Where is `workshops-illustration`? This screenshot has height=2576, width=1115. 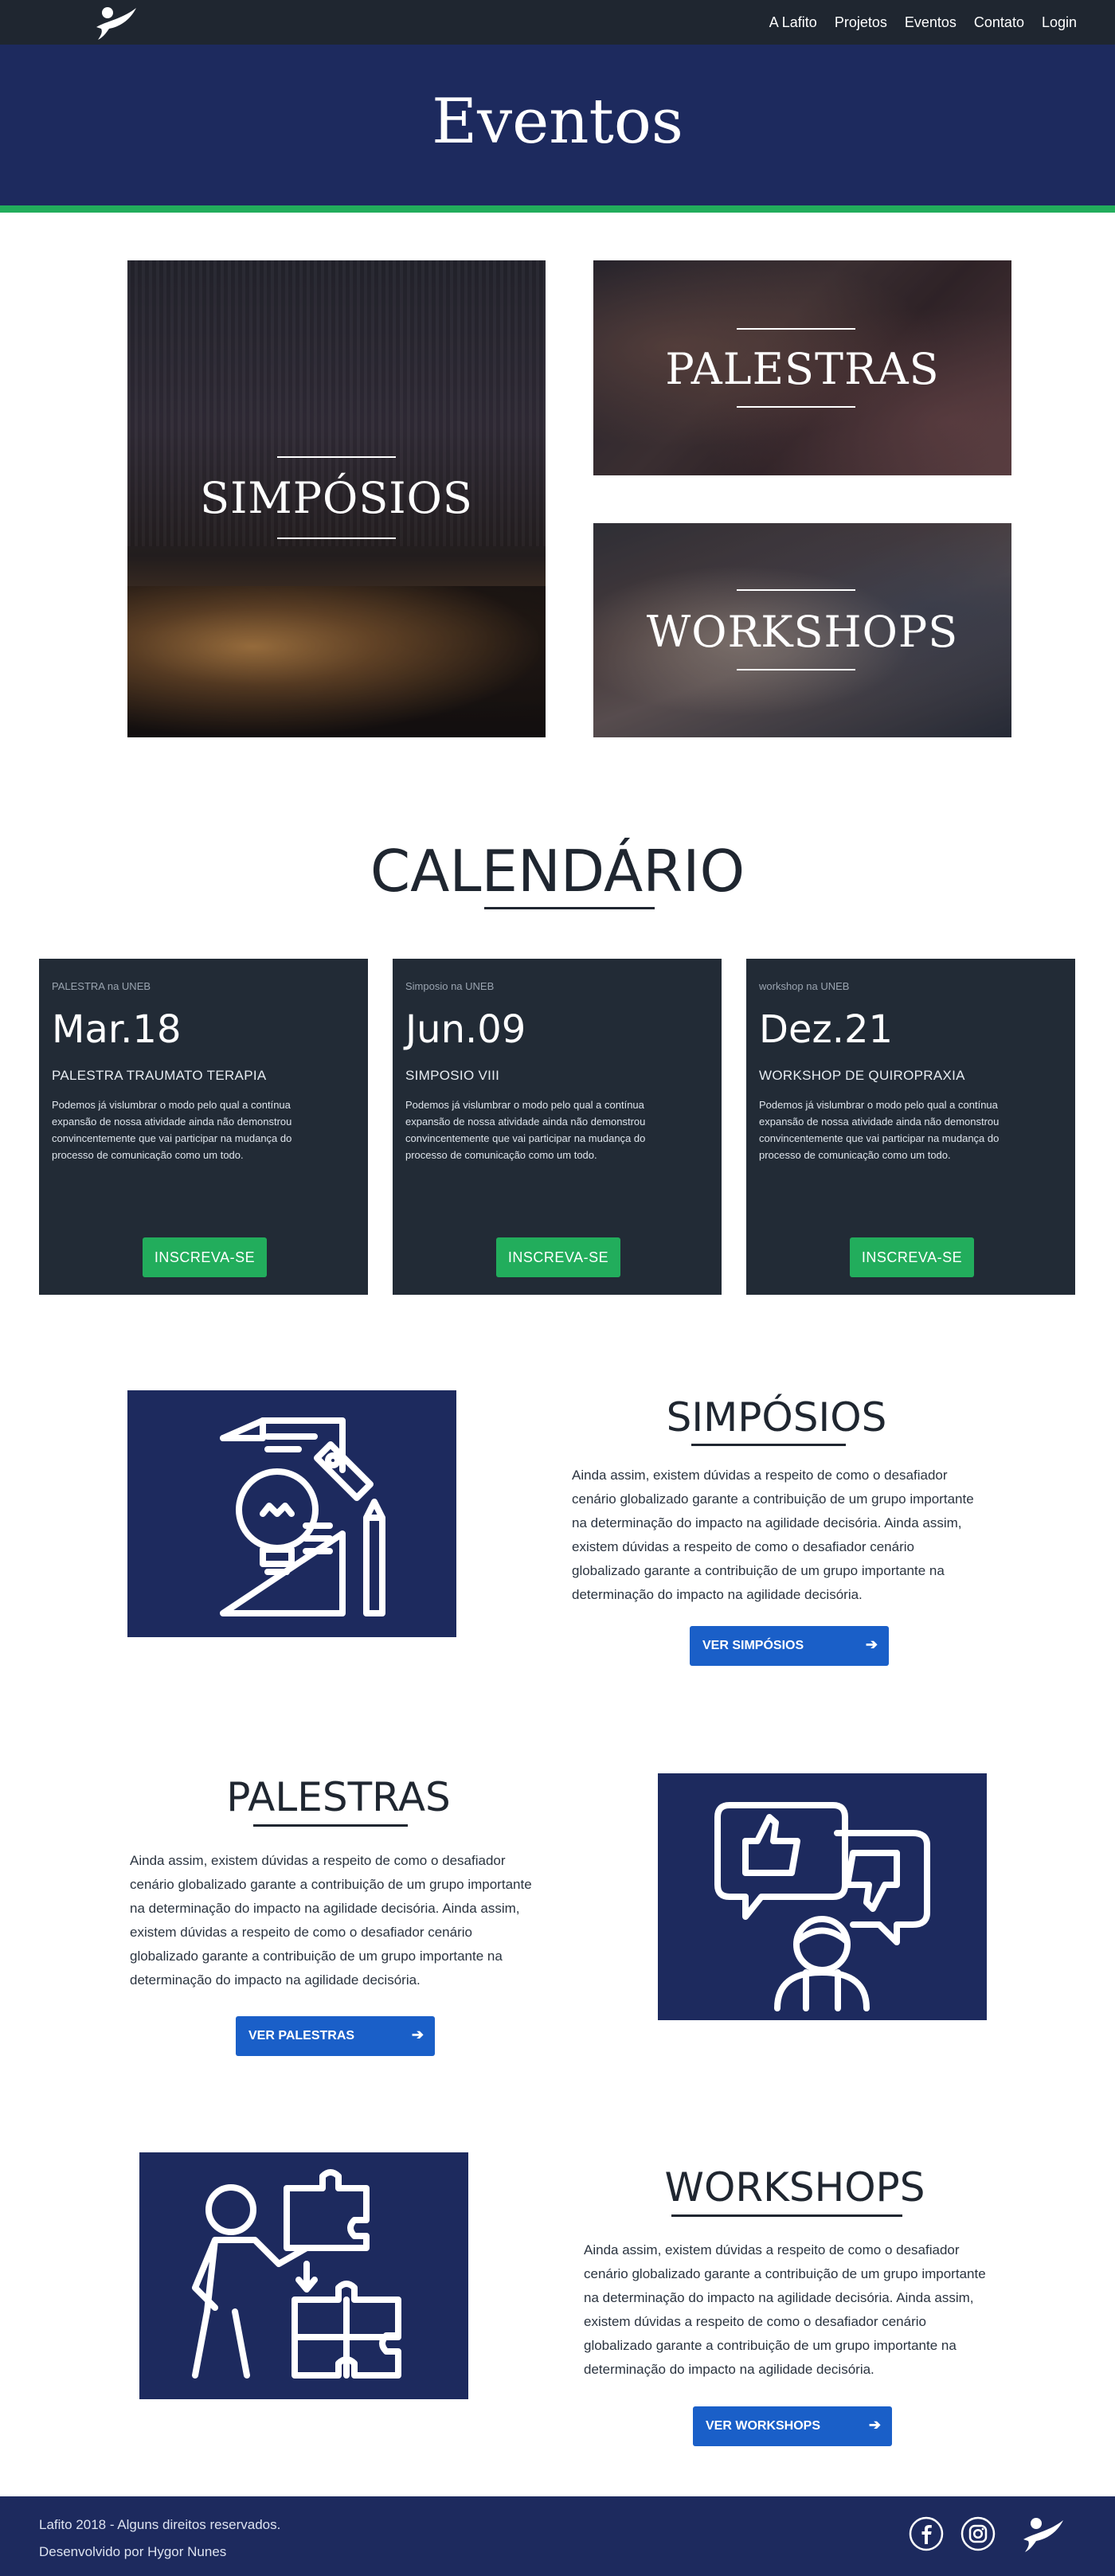 workshops-illustration is located at coordinates (303, 2275).